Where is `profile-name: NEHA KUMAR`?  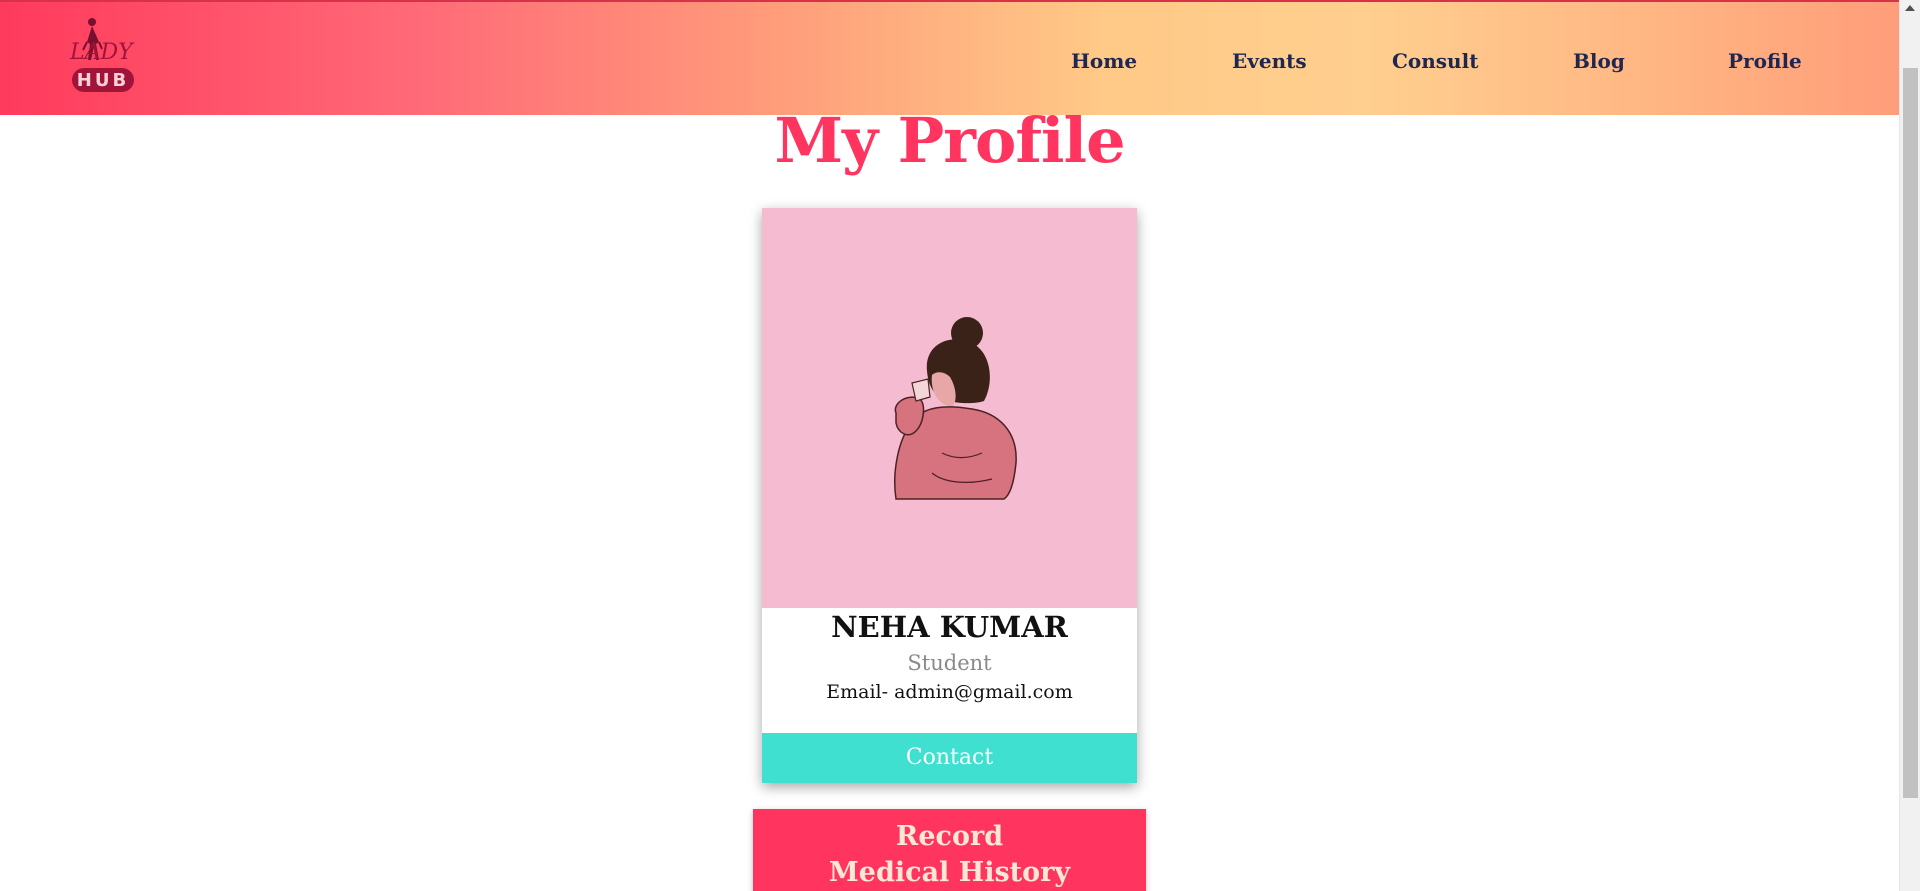
profile-name: NEHA KUMAR is located at coordinates (949, 627).